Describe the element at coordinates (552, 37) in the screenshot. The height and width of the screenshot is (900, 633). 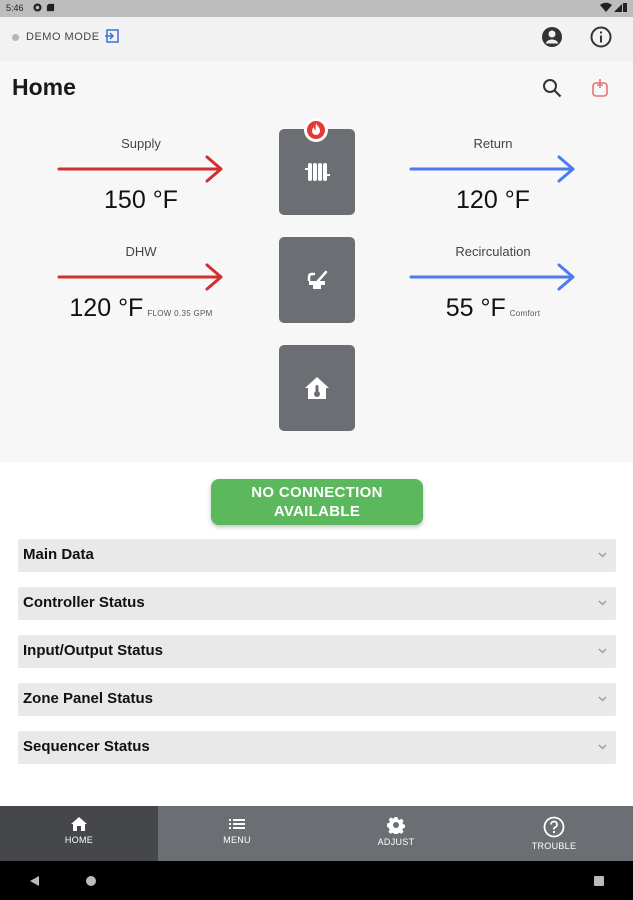
I see `account-icon` at that location.